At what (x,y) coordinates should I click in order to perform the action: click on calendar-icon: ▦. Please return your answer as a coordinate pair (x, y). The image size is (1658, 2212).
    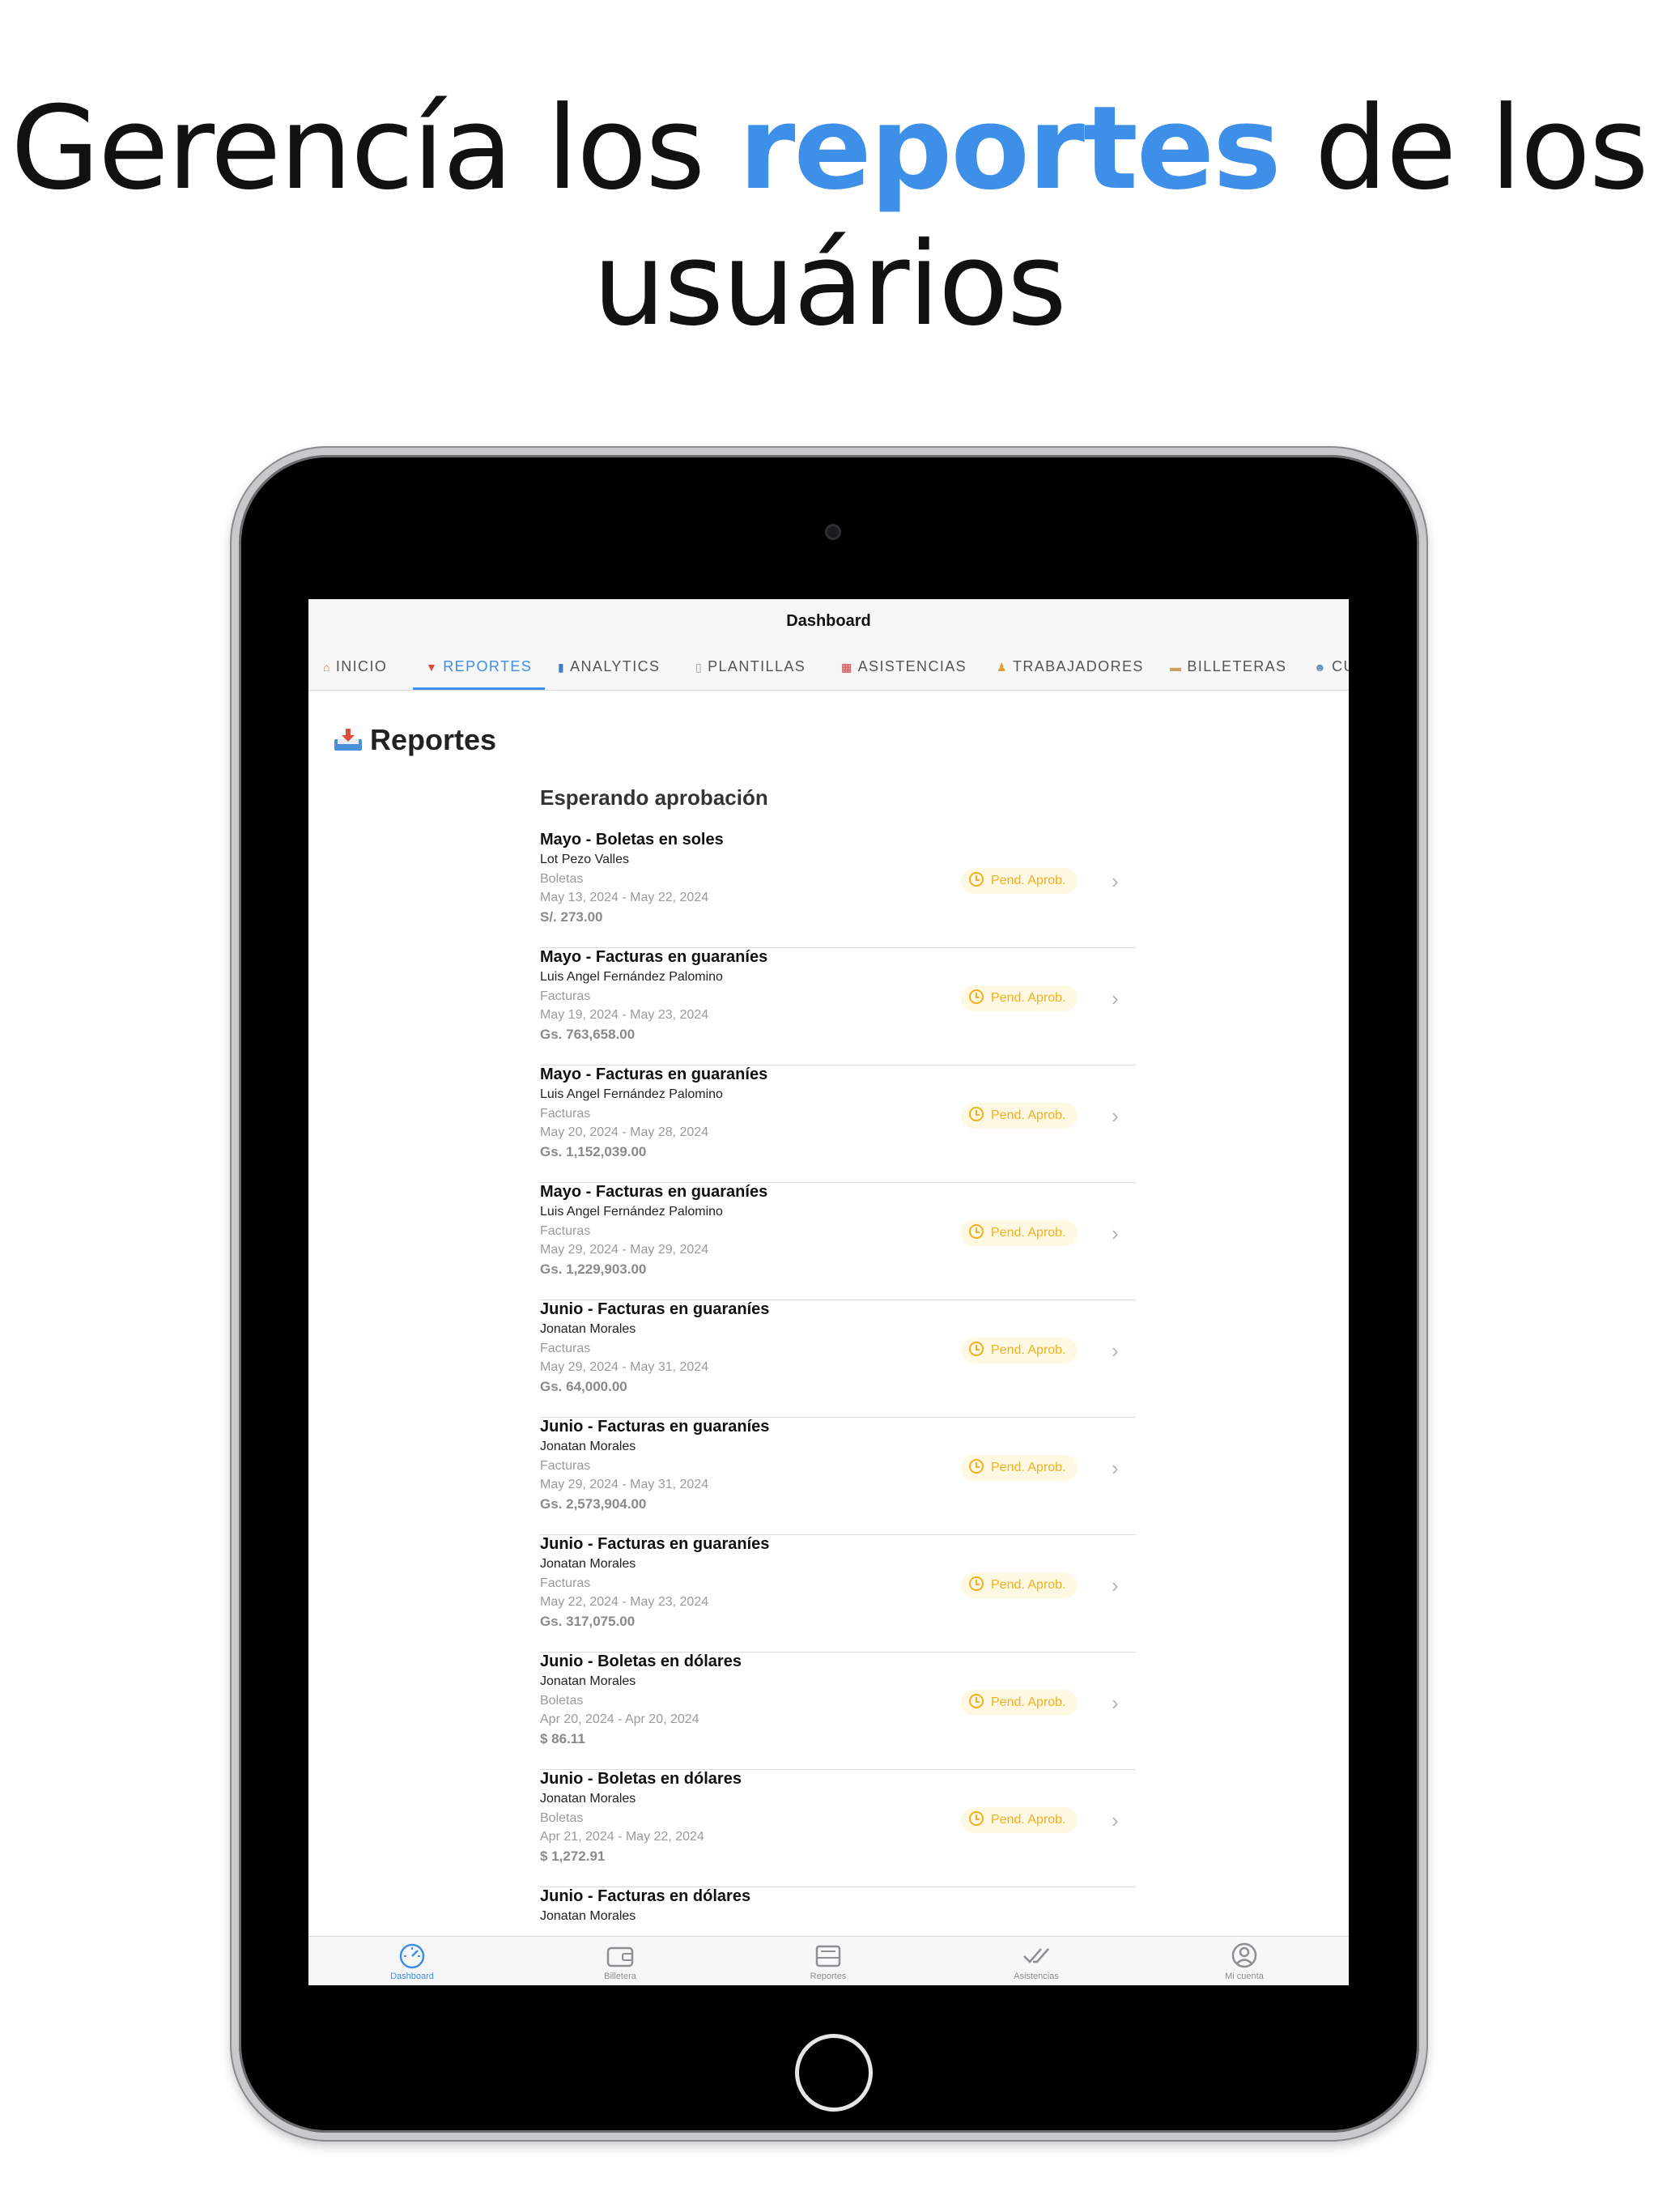
    Looking at the image, I should click on (847, 668).